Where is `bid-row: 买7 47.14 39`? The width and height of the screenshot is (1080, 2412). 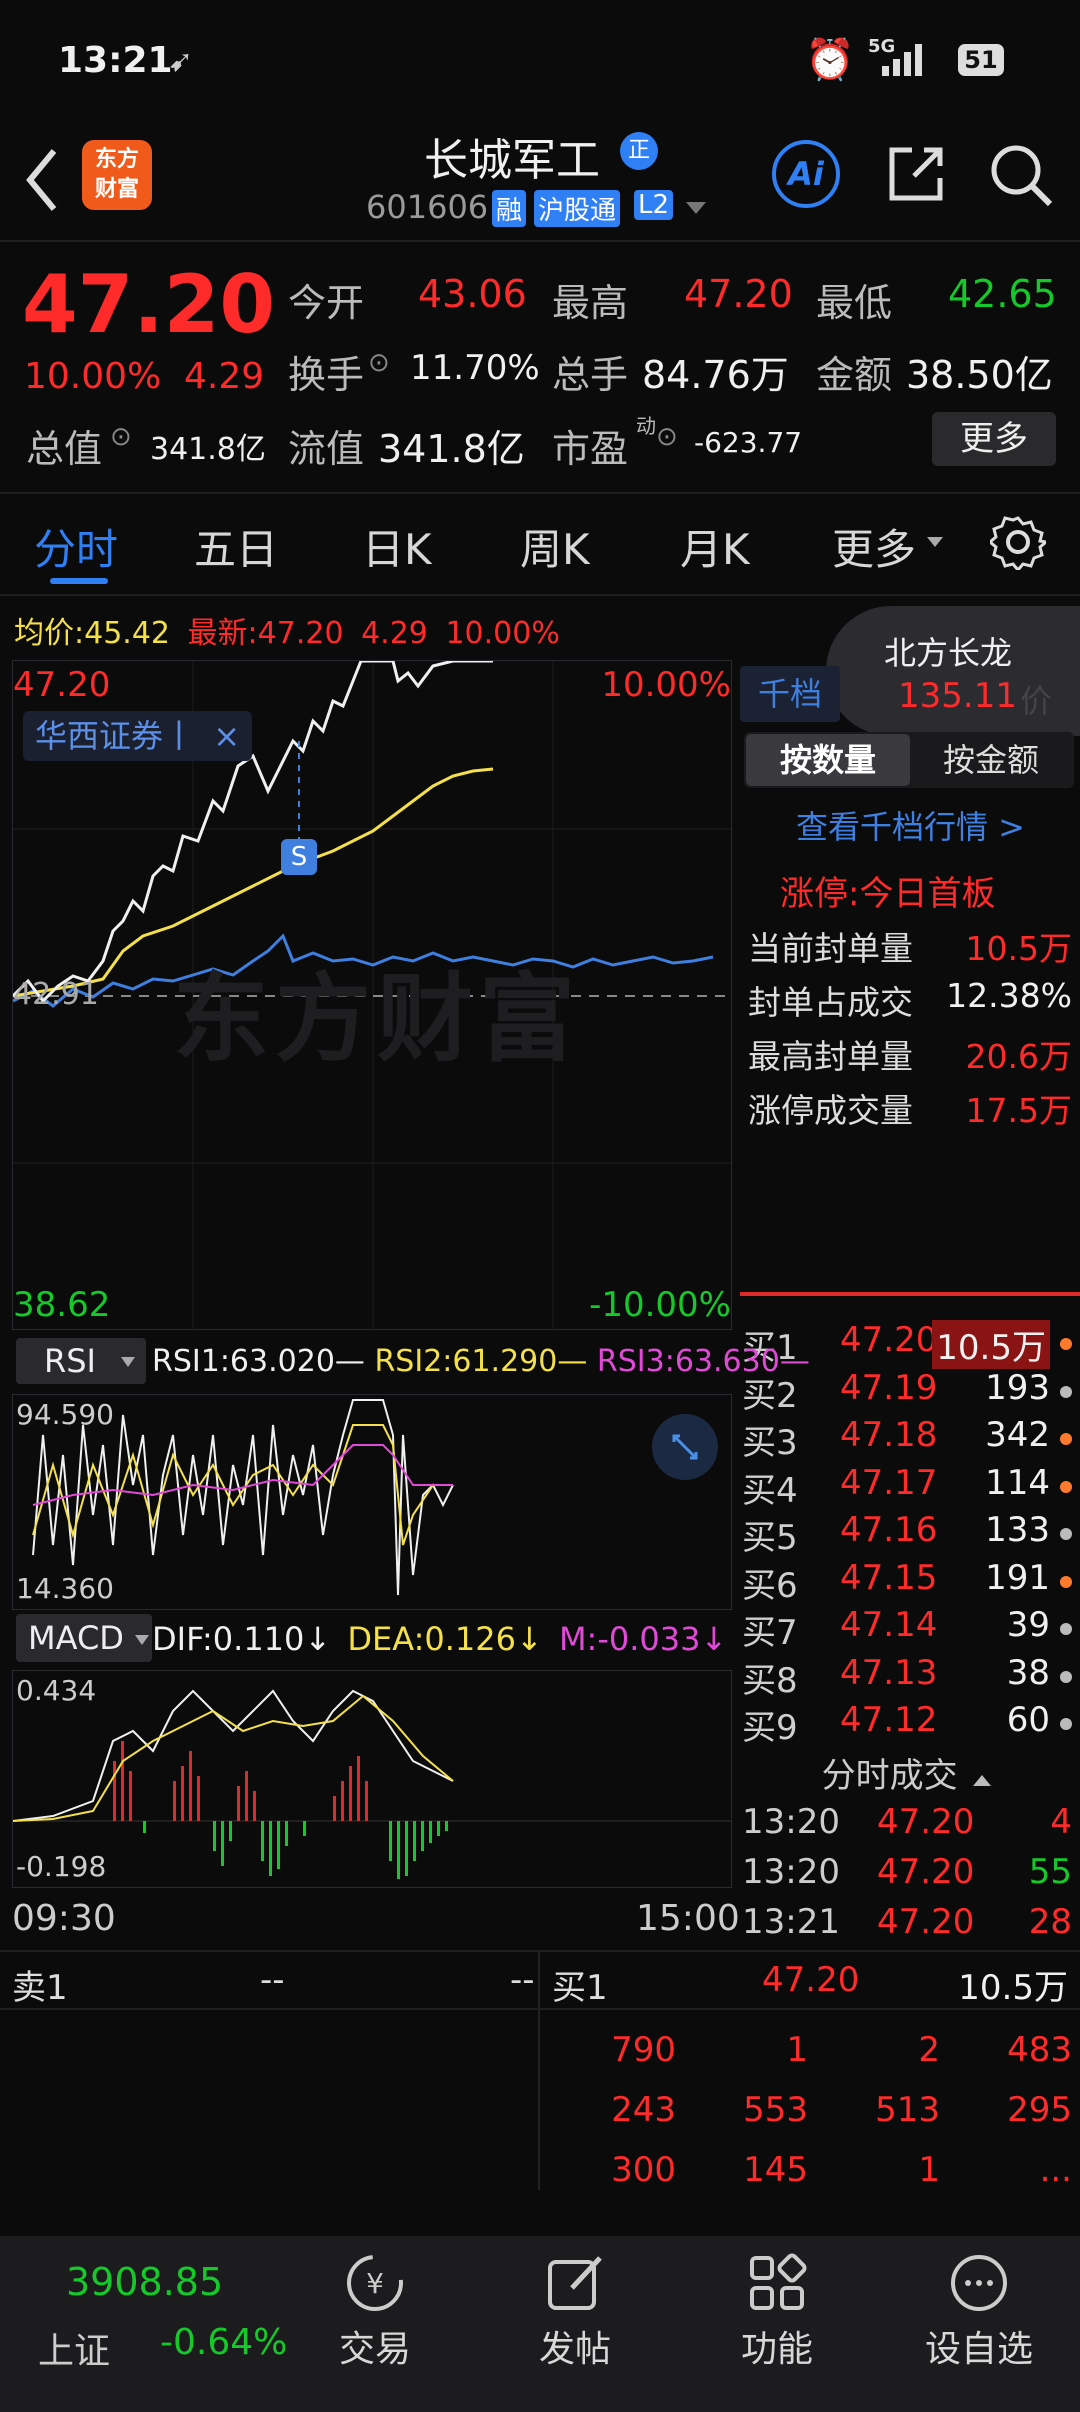
bid-row: 买7 47.14 39 is located at coordinates (907, 1629).